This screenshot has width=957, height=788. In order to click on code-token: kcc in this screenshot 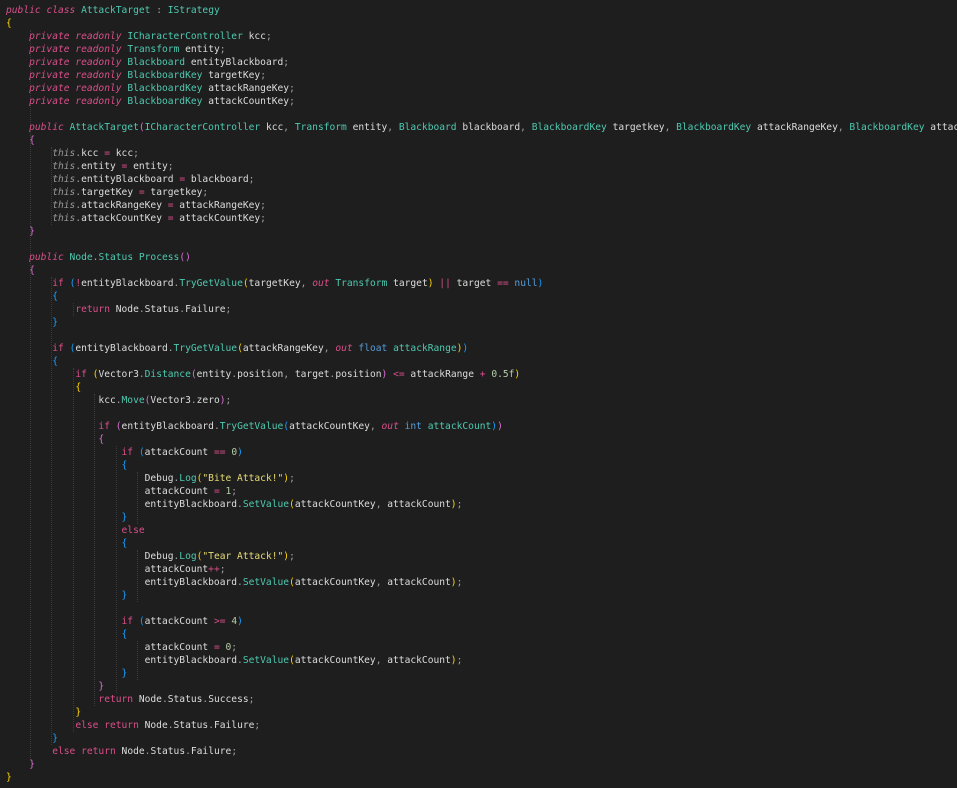, I will do `click(93, 153)`.